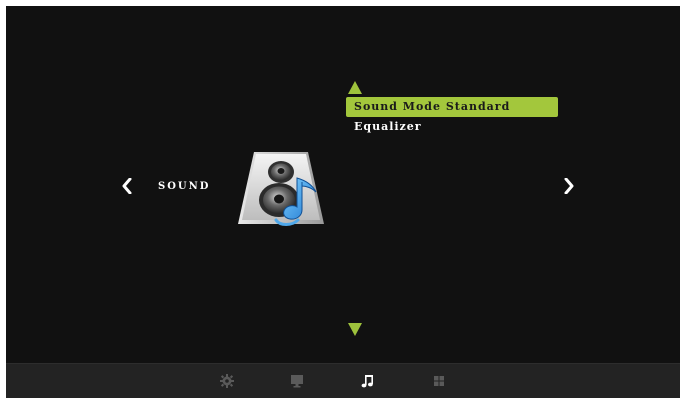  Describe the element at coordinates (452, 107) in the screenshot. I see `menu-item-sound-mode: Sound Mode Standard` at that location.